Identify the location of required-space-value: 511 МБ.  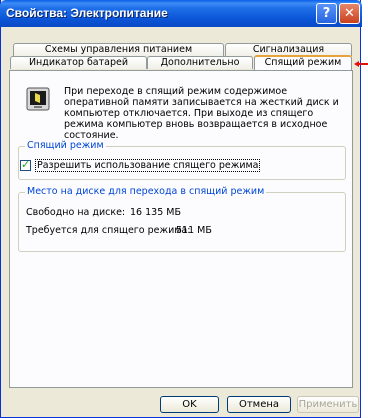
(194, 230).